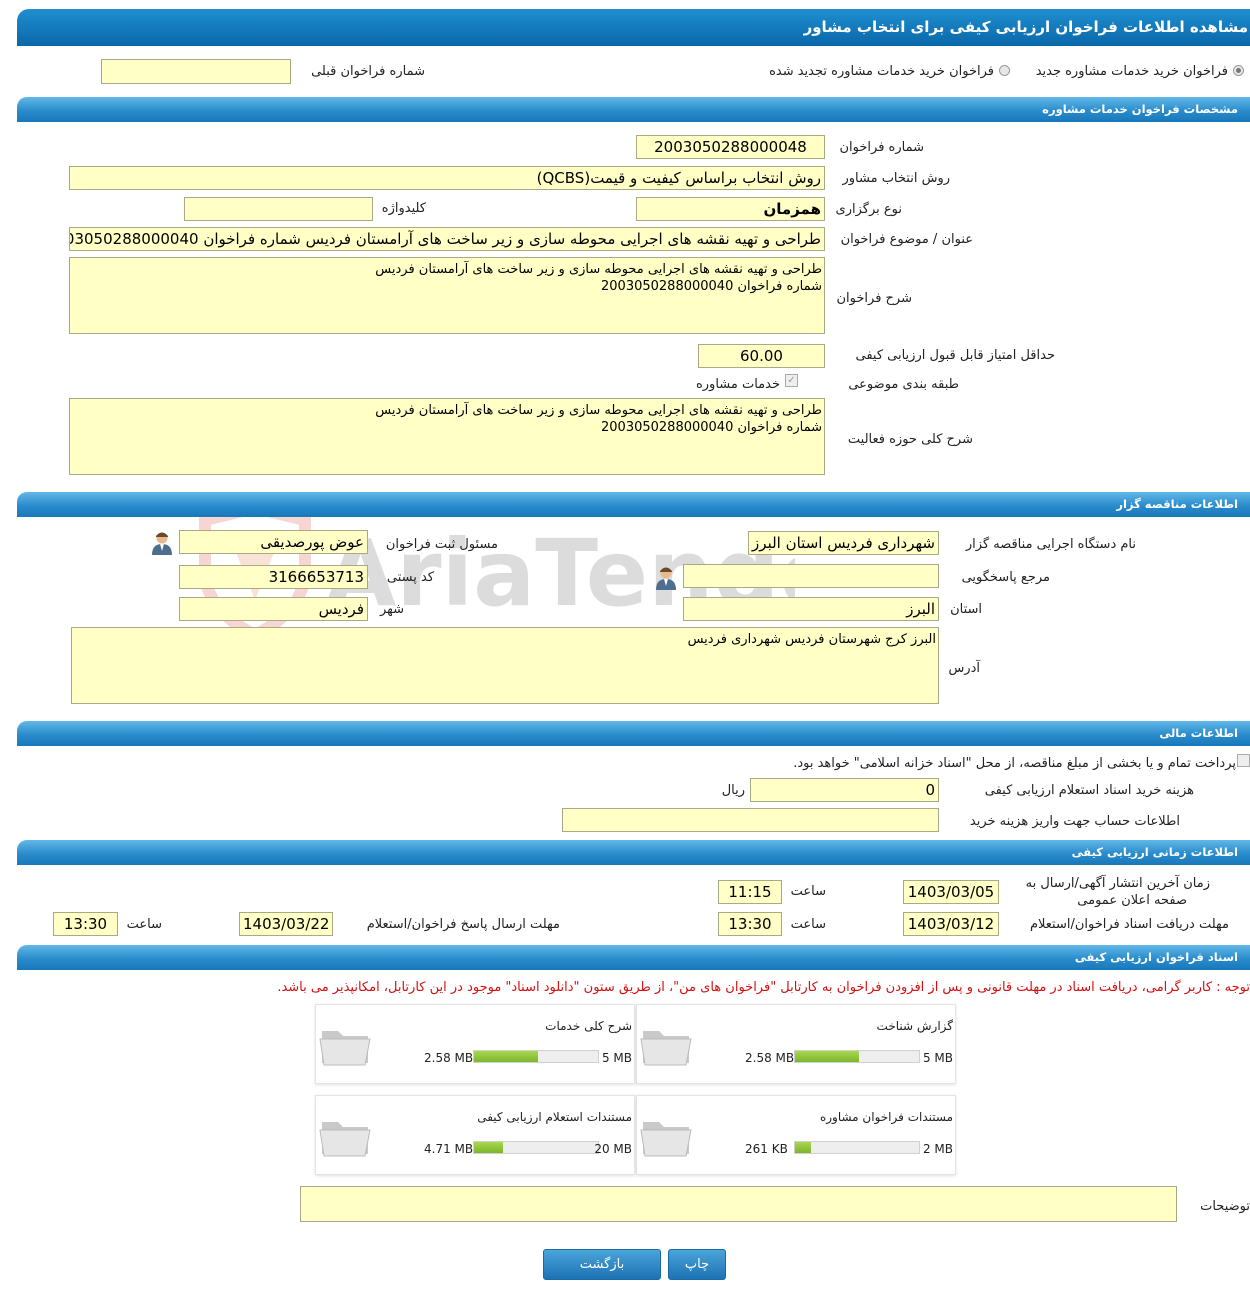 This screenshot has height=1291, width=1250. What do you see at coordinates (750, 820) in the screenshot?
I see `account-field` at bounding box center [750, 820].